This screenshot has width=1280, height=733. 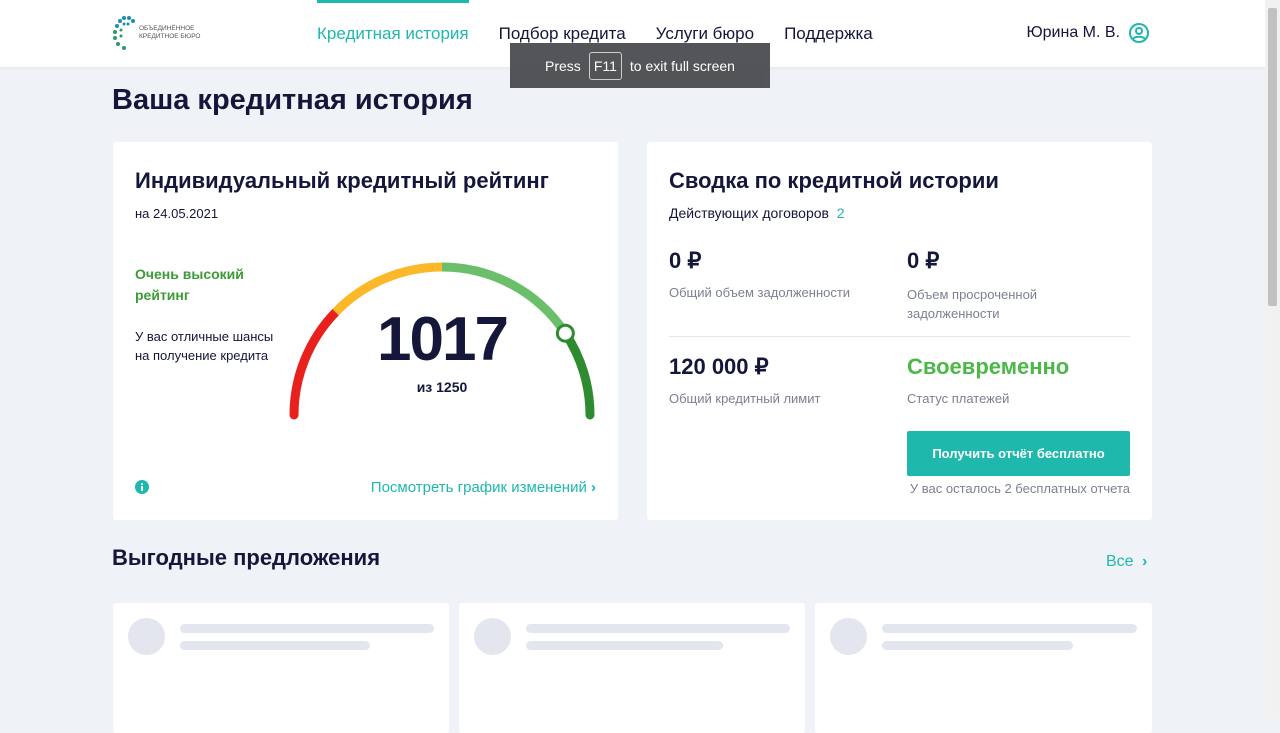 I want to click on logo: Объединённое кредитное бюро, so click(x=160, y=33).